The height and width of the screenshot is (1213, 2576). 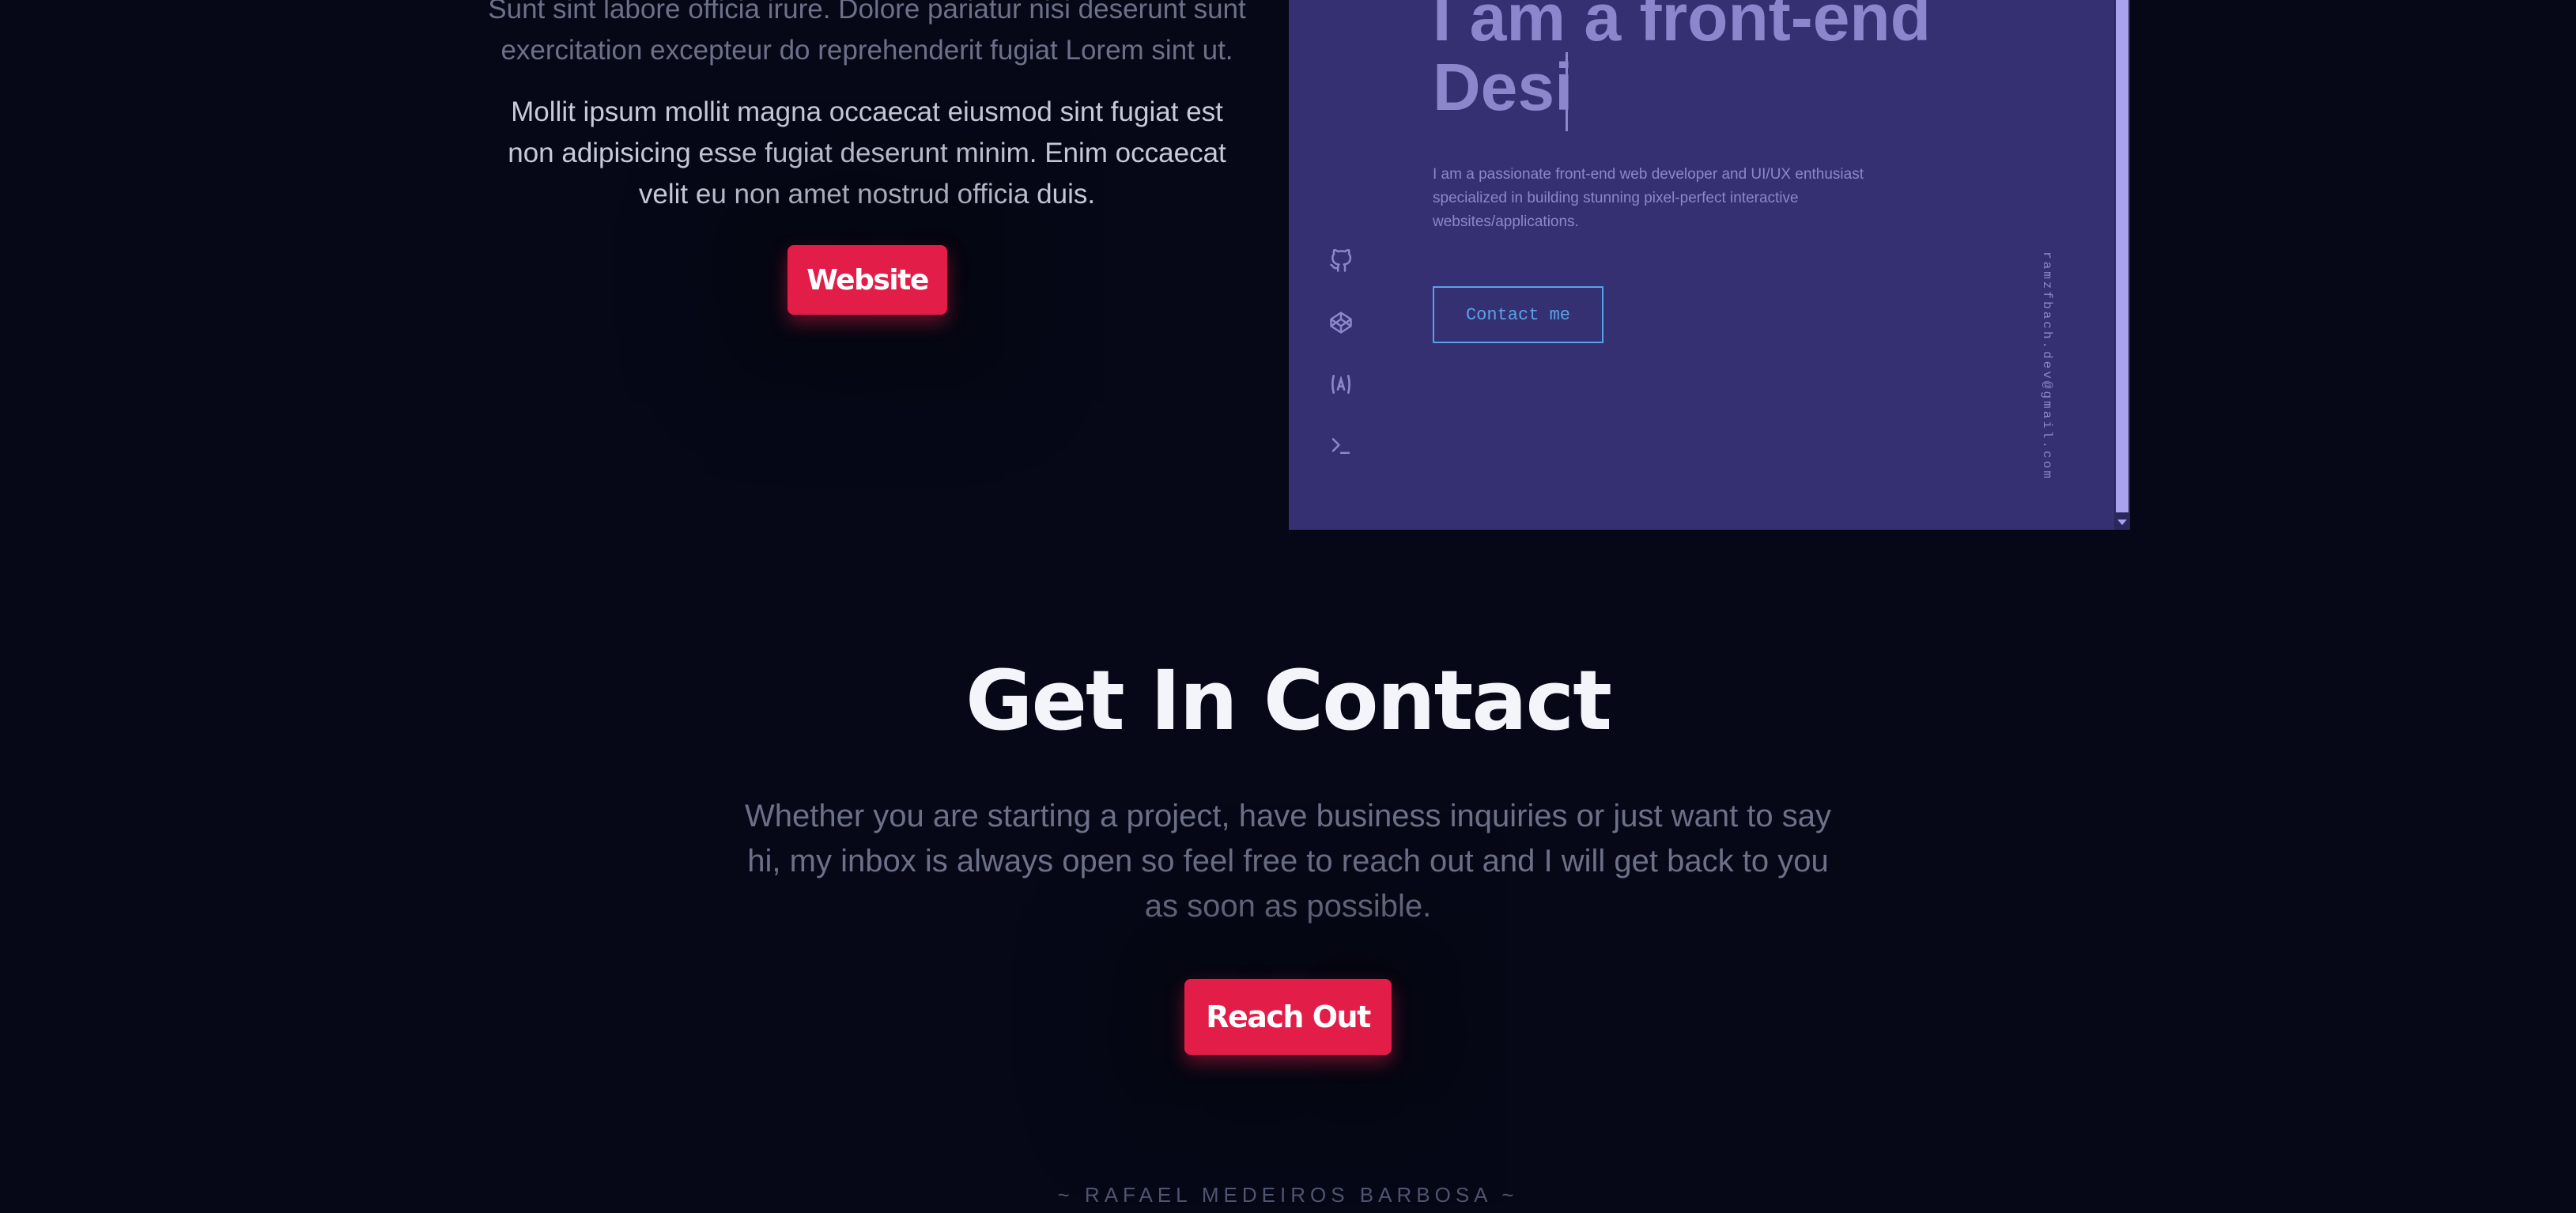 I want to click on contact-me-button: Contact me, so click(x=1518, y=314).